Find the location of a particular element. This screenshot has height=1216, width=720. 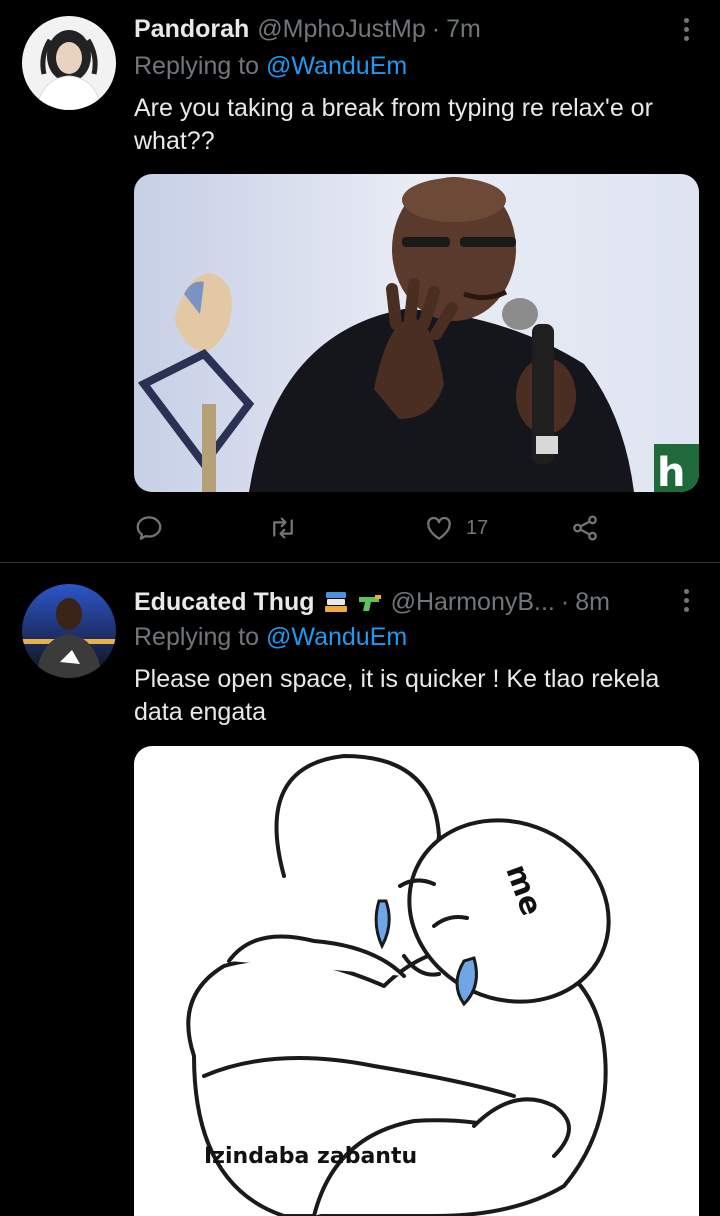

retweet-button is located at coordinates (283, 528).